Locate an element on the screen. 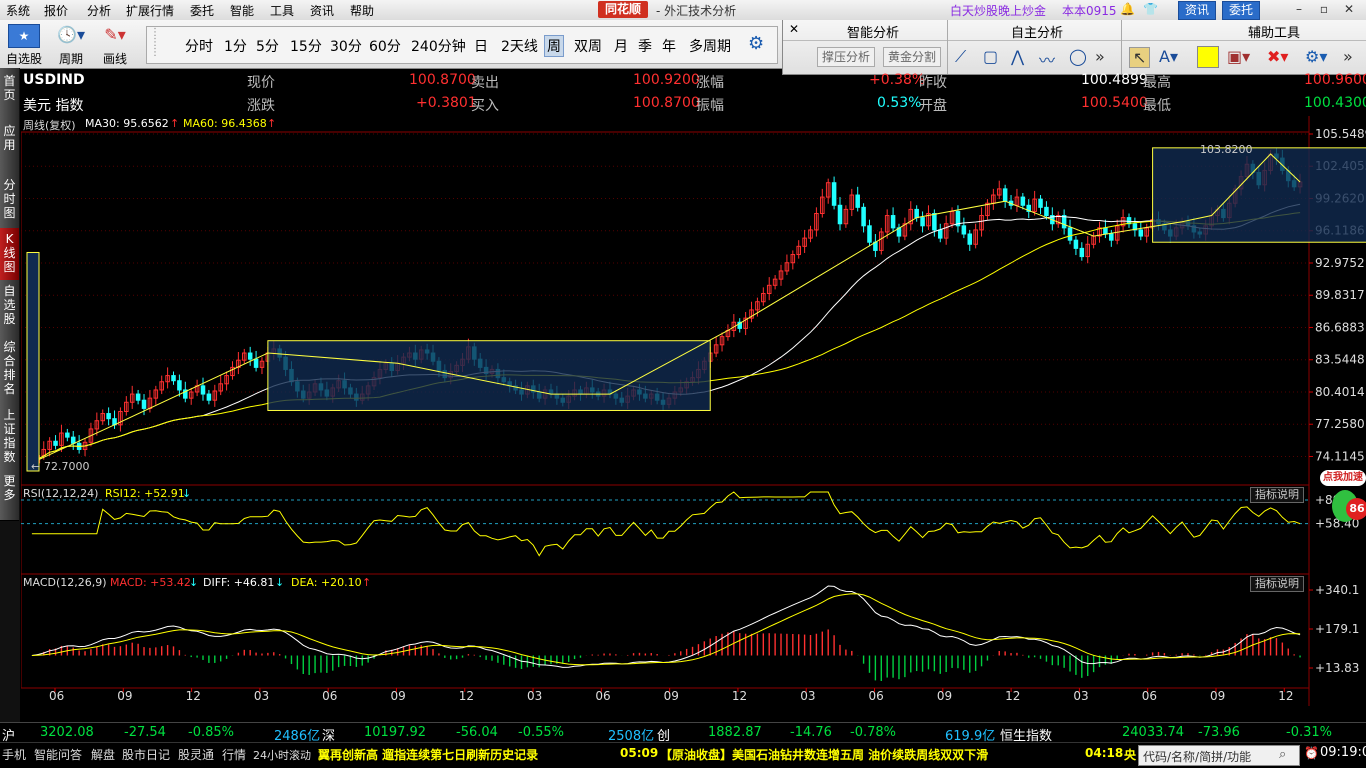 This screenshot has width=1366, height=768. period-multi: 多周期 is located at coordinates (710, 46).